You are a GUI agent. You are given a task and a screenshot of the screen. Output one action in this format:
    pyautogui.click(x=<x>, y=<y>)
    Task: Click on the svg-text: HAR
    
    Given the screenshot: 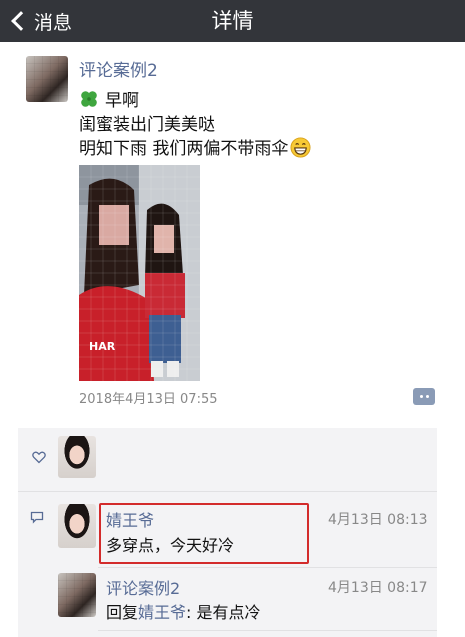 What is the action you would take?
    pyautogui.click(x=102, y=346)
    